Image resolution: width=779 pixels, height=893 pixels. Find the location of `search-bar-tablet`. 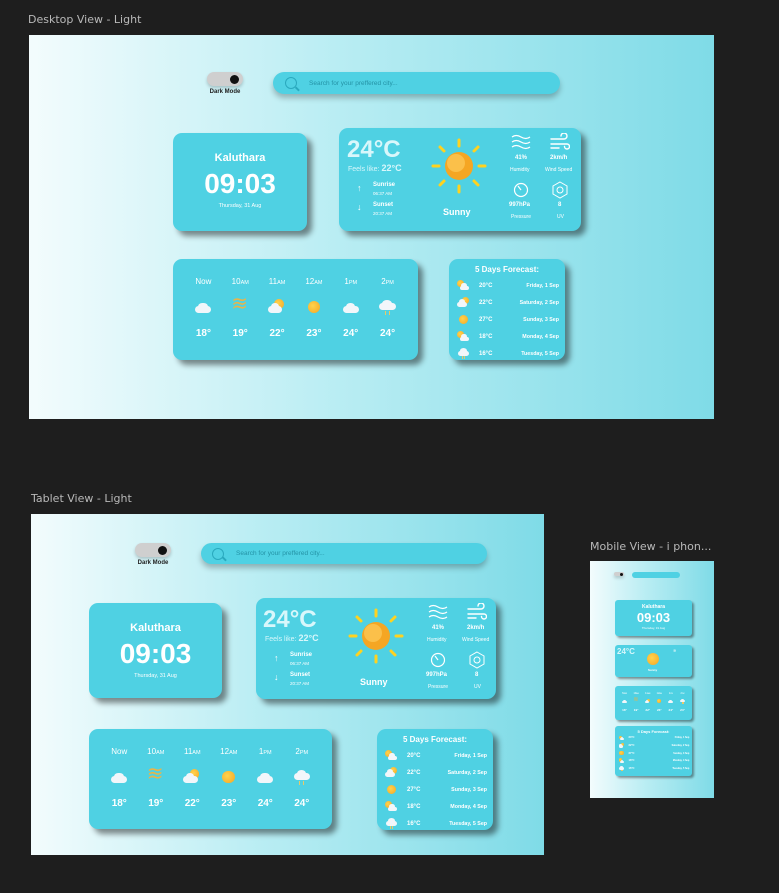

search-bar-tablet is located at coordinates (344, 553).